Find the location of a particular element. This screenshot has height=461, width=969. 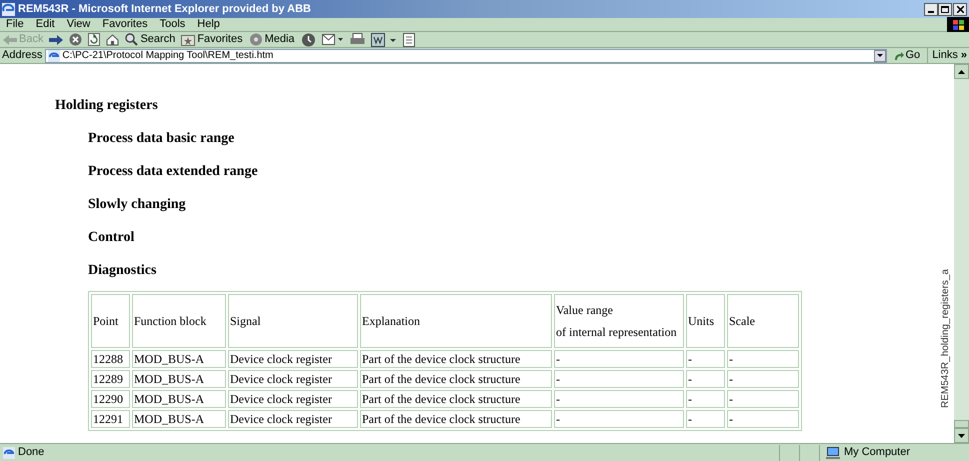

home-icon is located at coordinates (113, 40).